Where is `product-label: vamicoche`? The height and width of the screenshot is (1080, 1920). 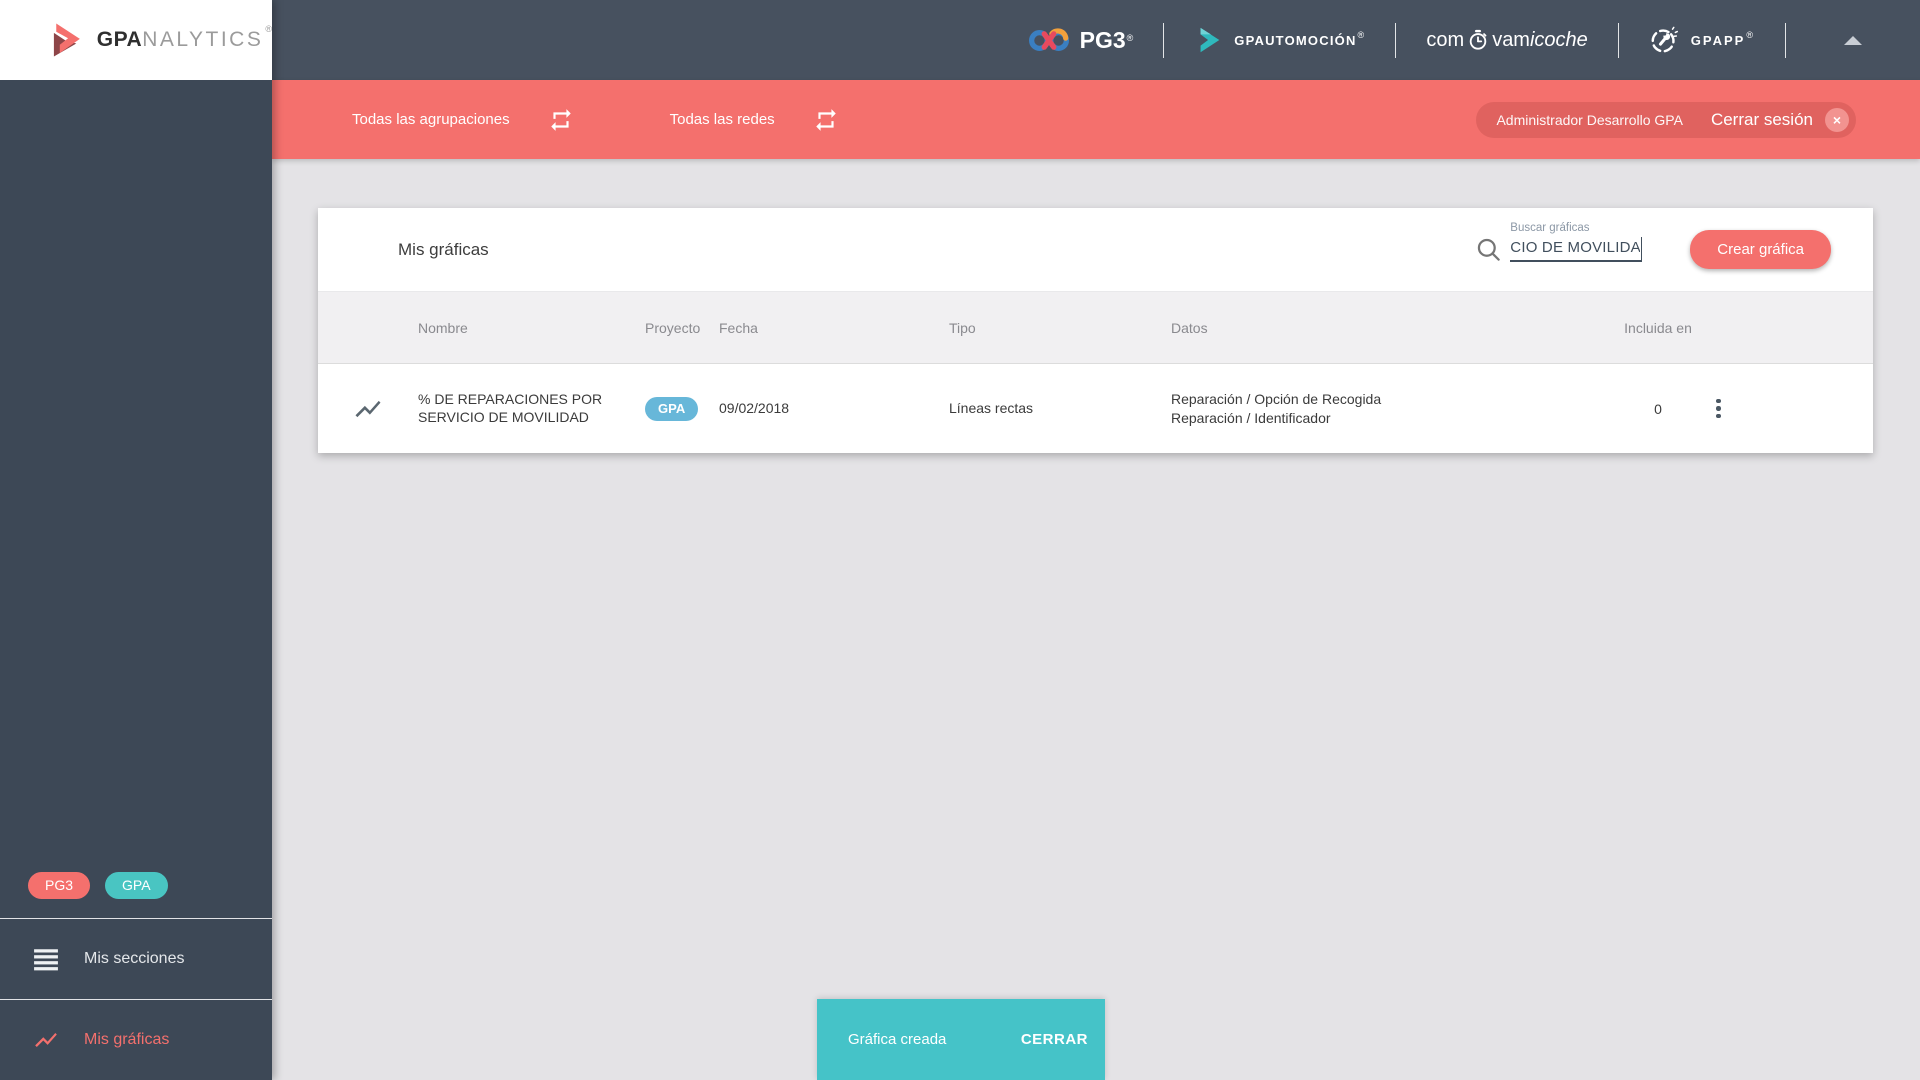 product-label: vamicoche is located at coordinates (1540, 39).